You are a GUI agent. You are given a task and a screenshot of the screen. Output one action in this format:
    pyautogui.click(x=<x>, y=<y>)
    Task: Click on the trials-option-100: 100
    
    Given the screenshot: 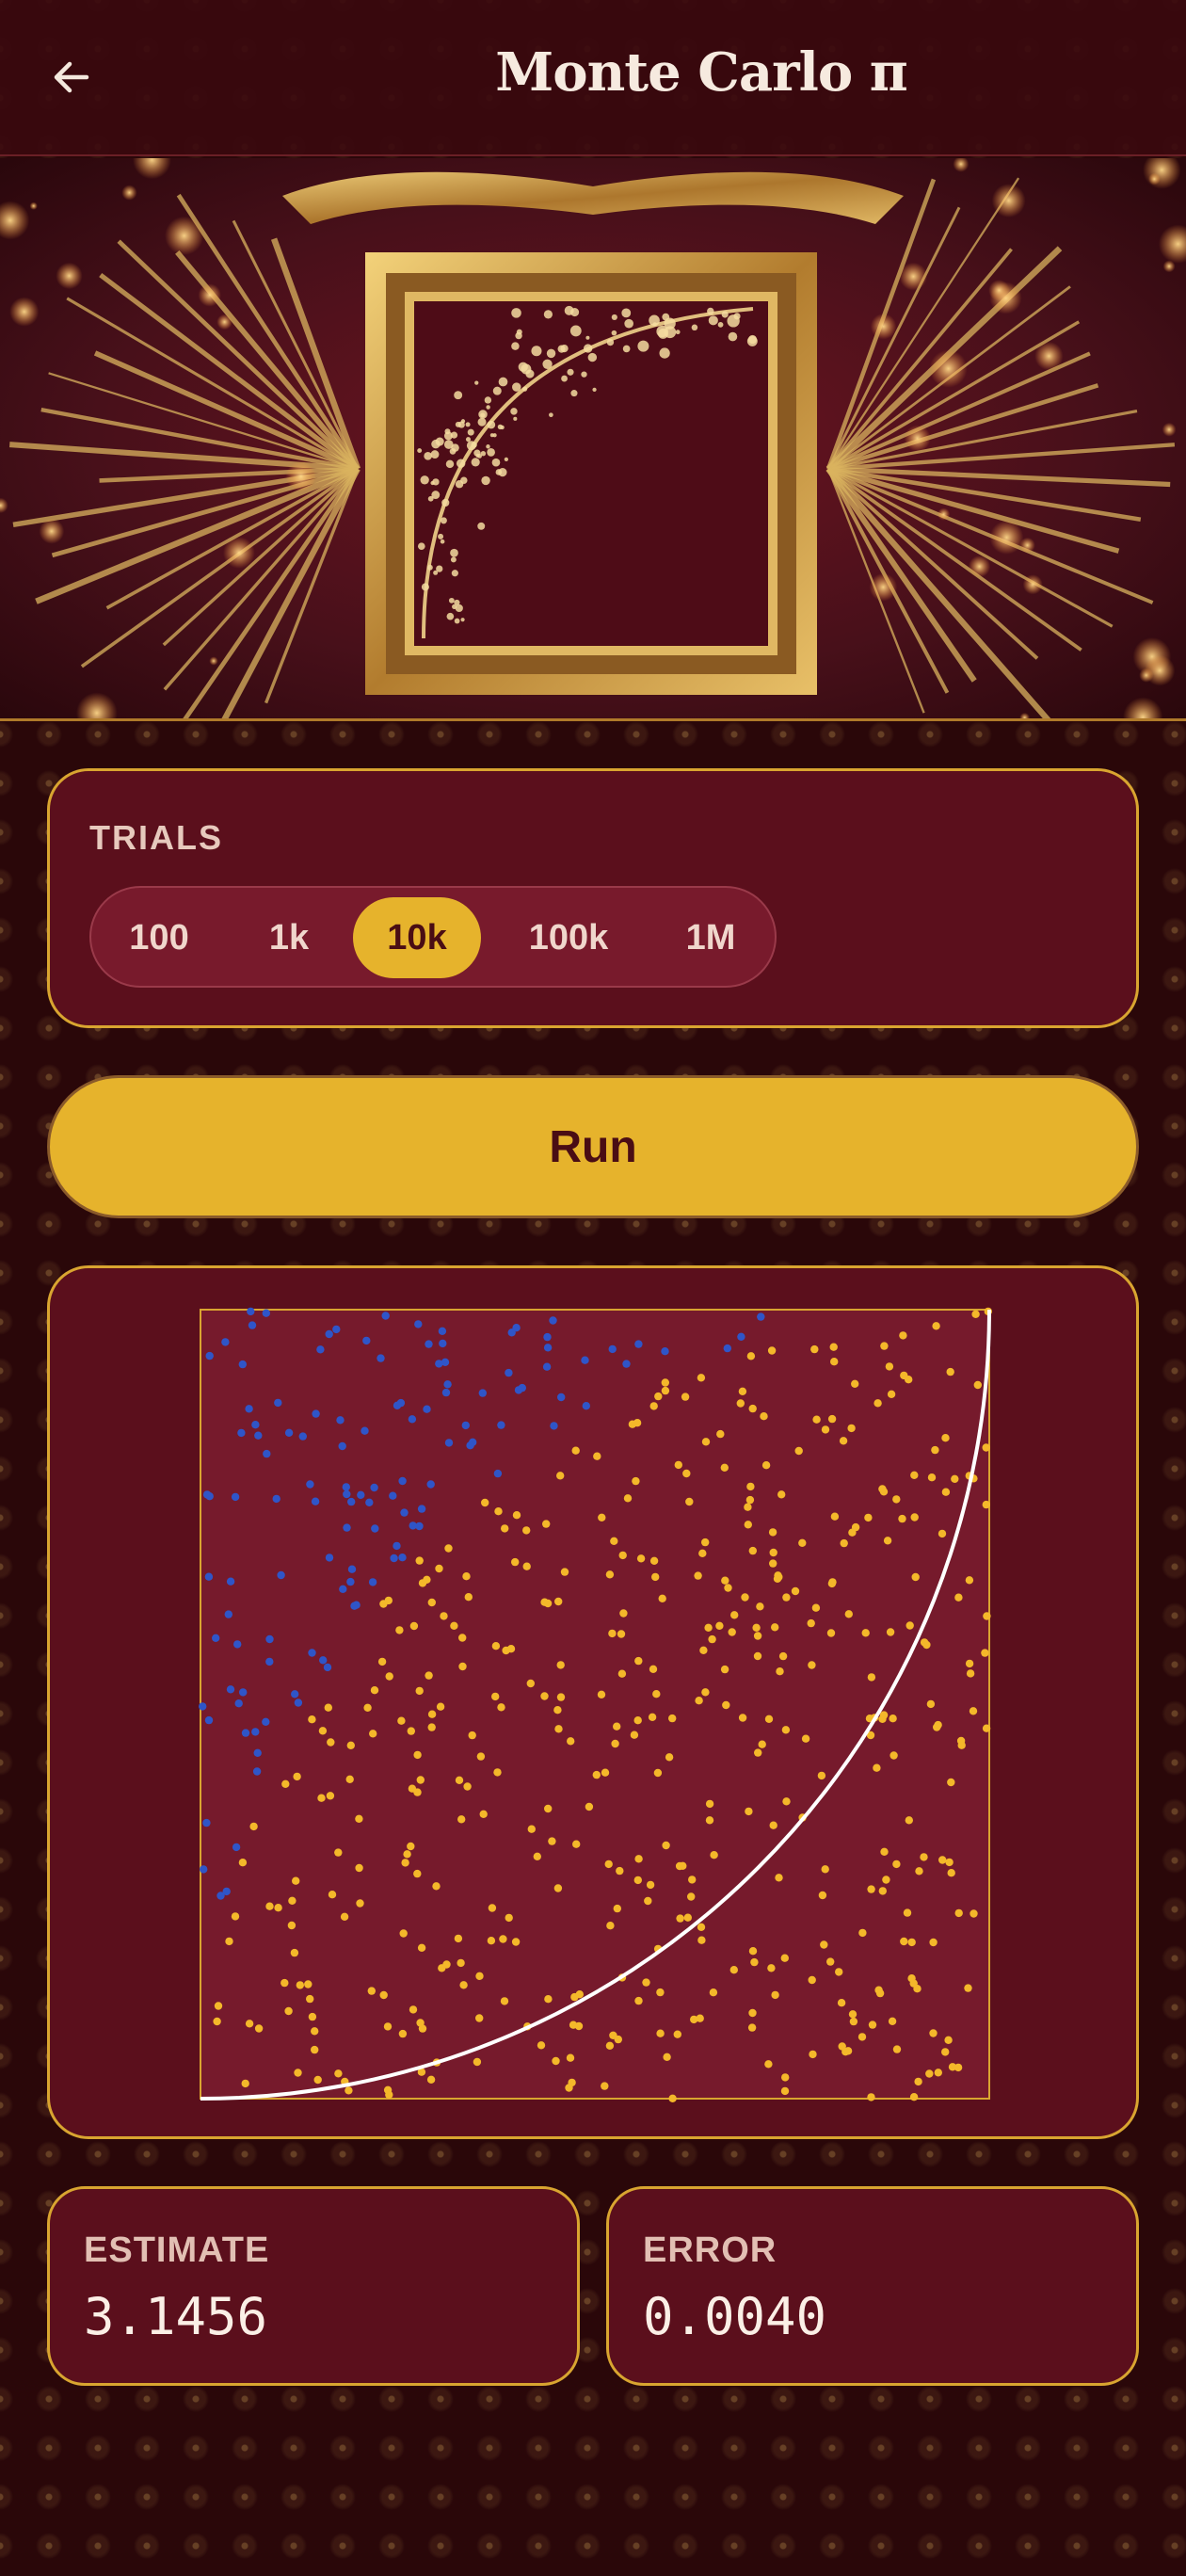 What is the action you would take?
    pyautogui.click(x=159, y=937)
    